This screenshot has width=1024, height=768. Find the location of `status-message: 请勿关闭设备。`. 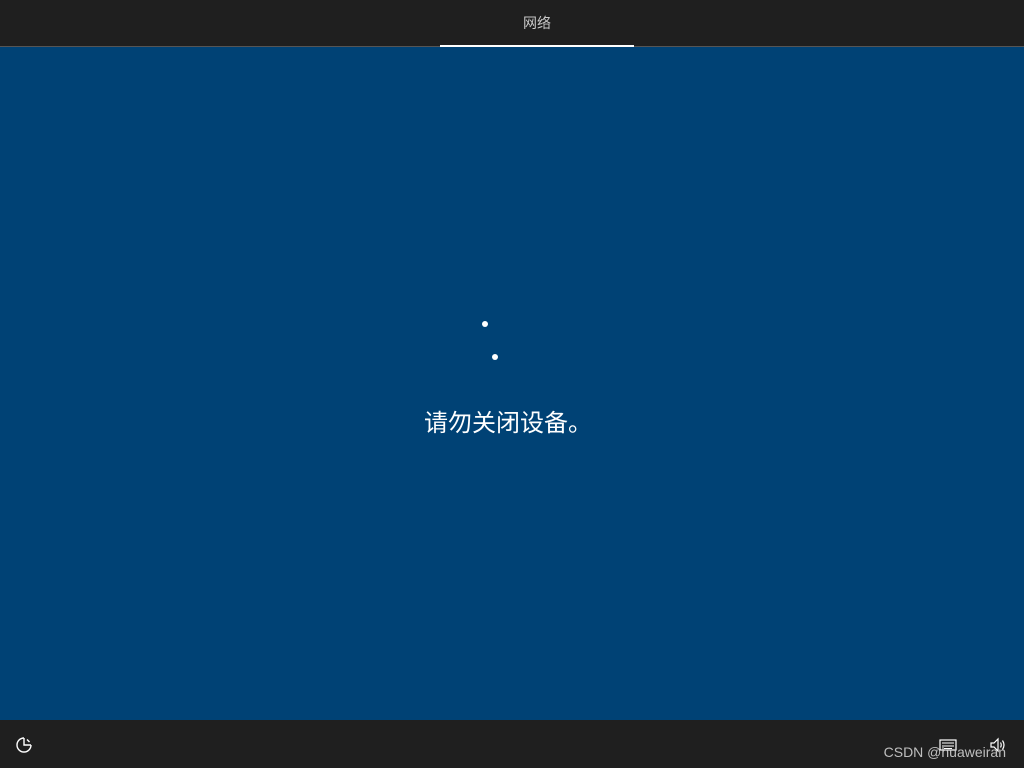

status-message: 请勿关闭设备。 is located at coordinates (508, 423).